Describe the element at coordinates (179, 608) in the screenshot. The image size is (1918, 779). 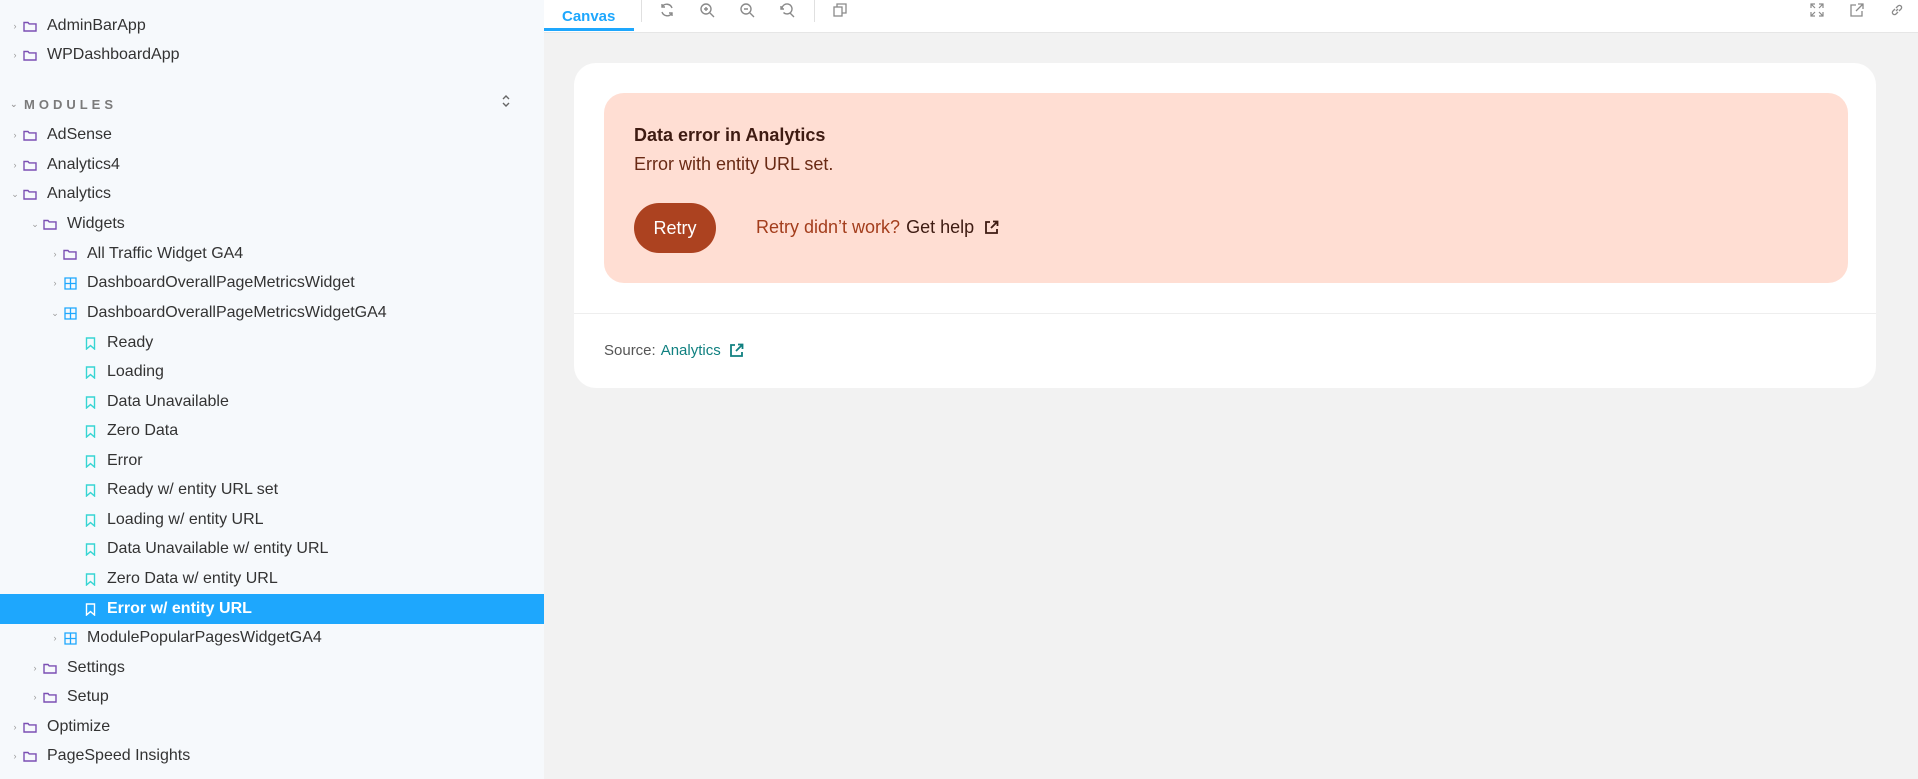
I see `tree-item-label: Error w/ entity URL` at that location.